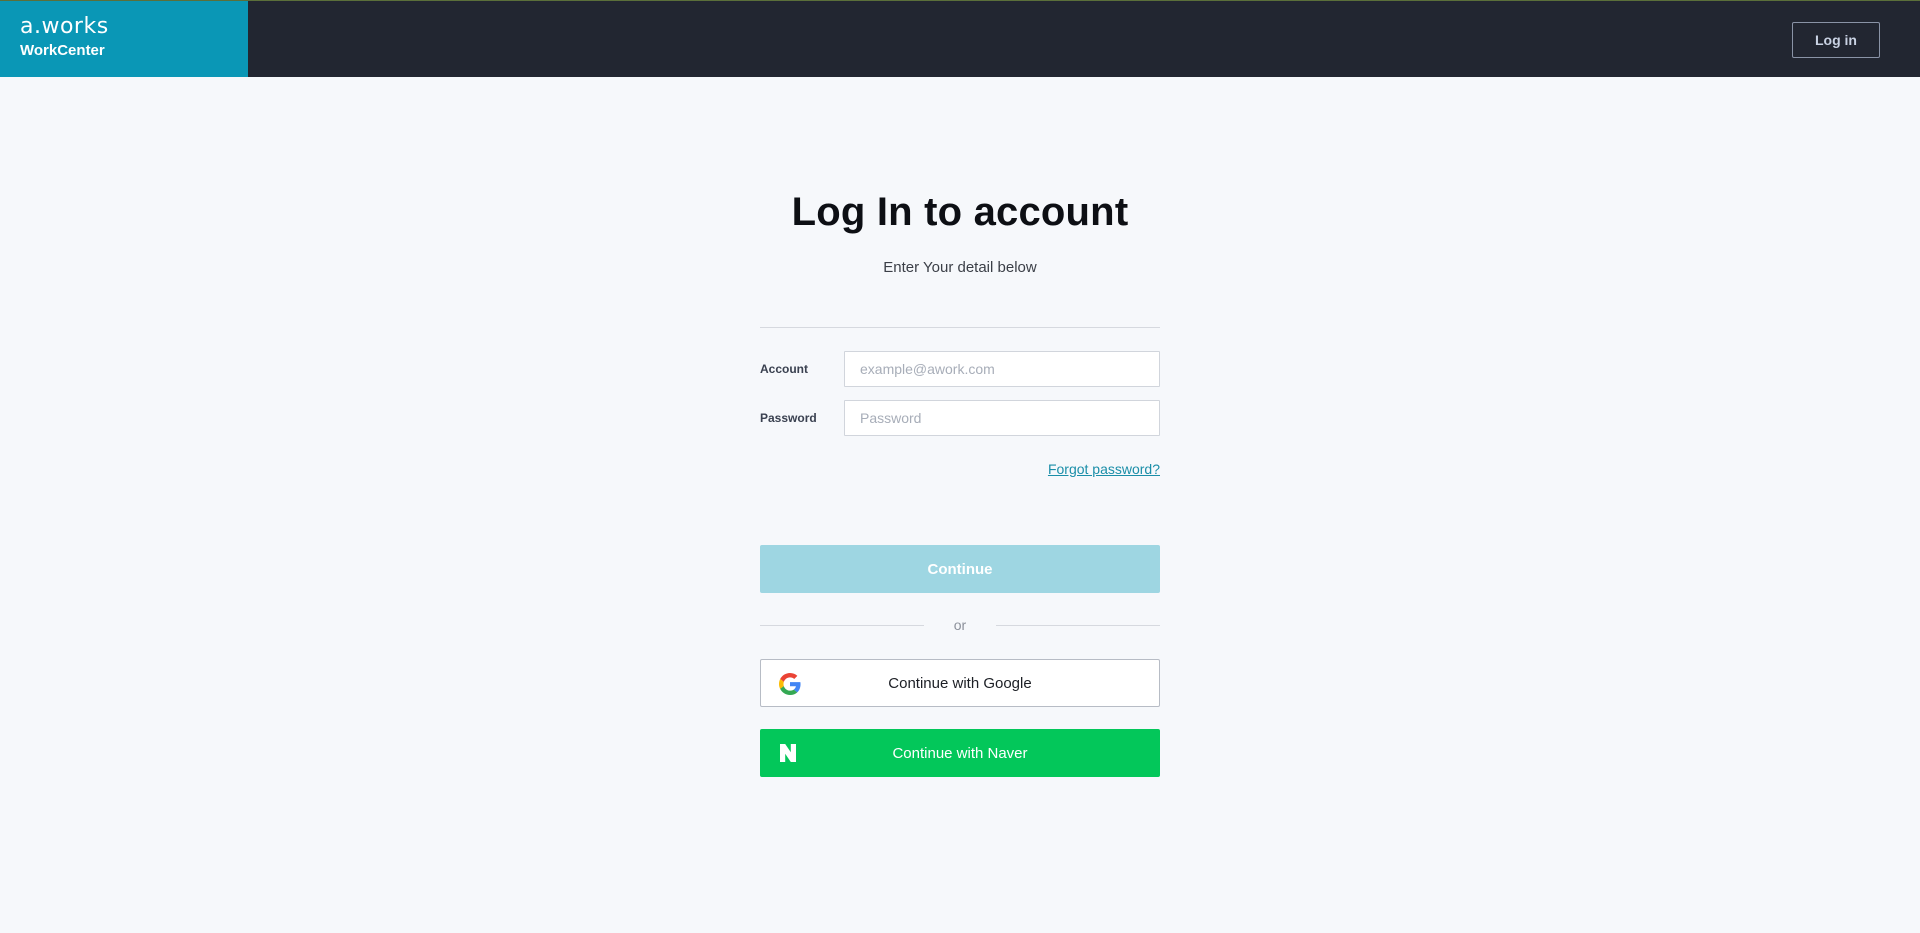  Describe the element at coordinates (790, 684) in the screenshot. I see `google-icon` at that location.